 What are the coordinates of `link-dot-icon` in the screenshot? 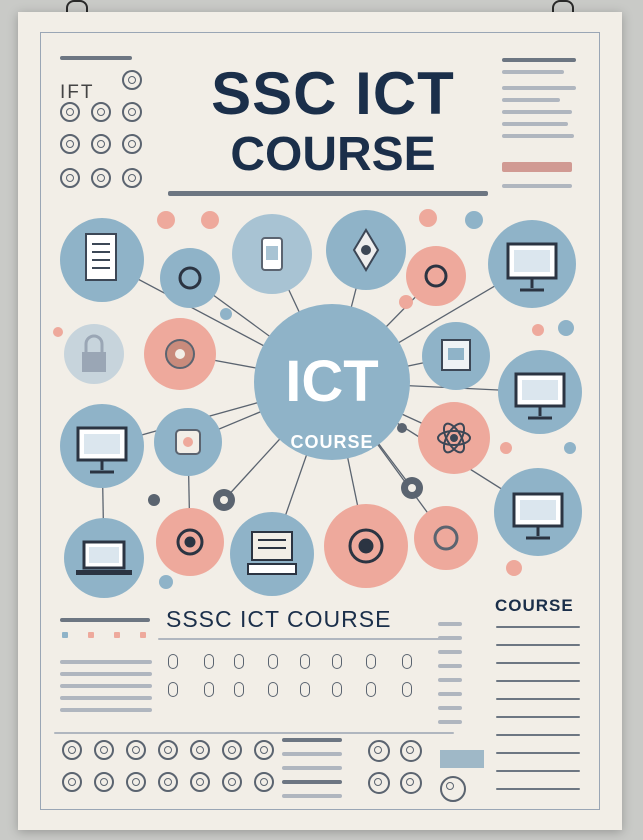 It's located at (318, 494).